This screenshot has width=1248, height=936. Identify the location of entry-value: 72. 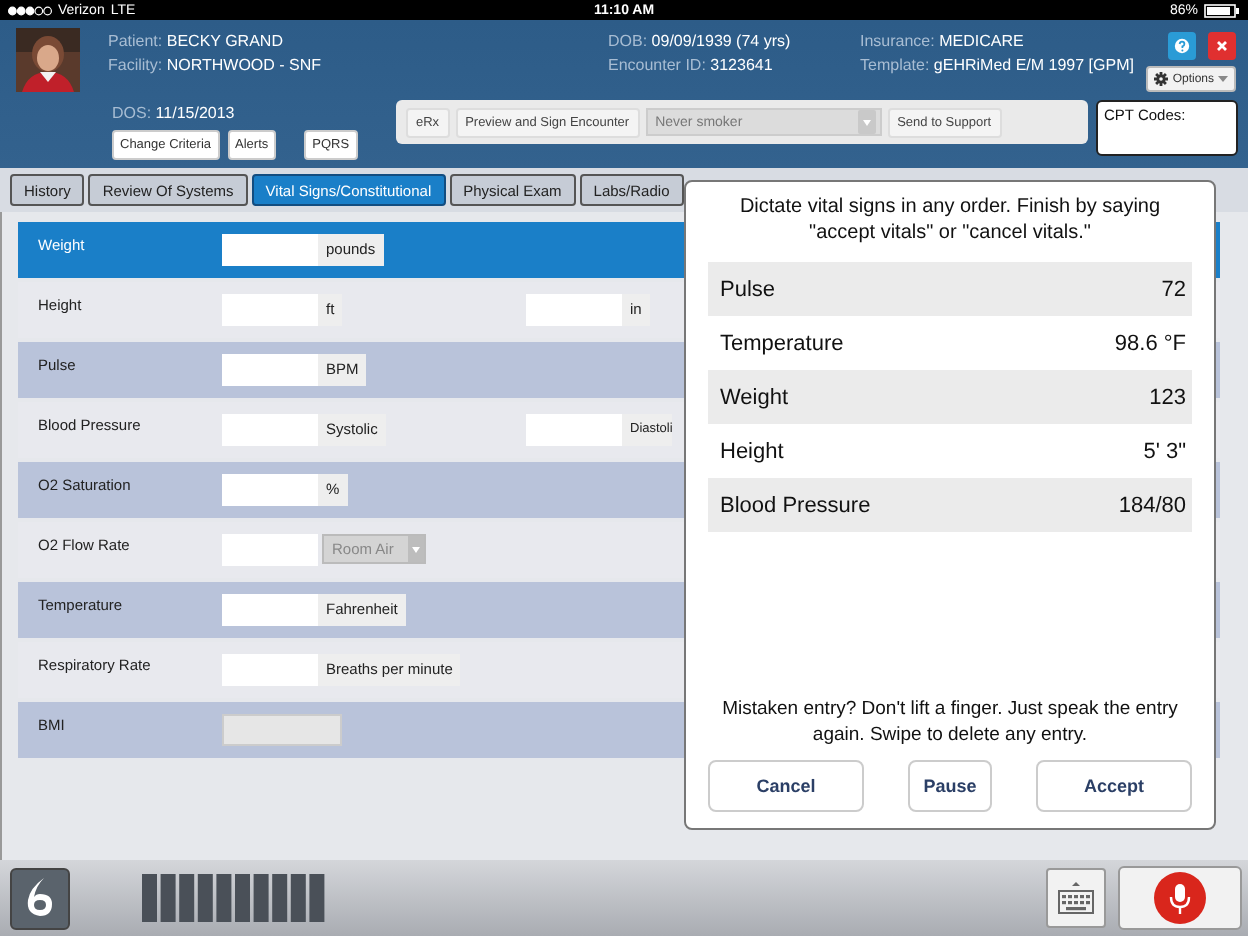
(1173, 289).